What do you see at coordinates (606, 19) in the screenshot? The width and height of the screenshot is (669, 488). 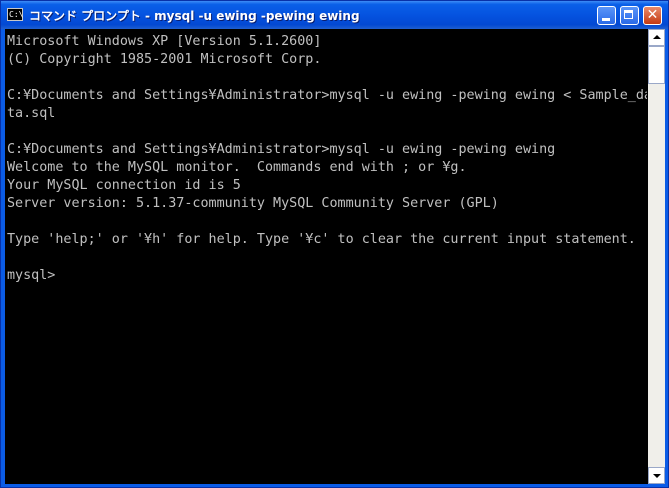 I see `minimize-icon` at bounding box center [606, 19].